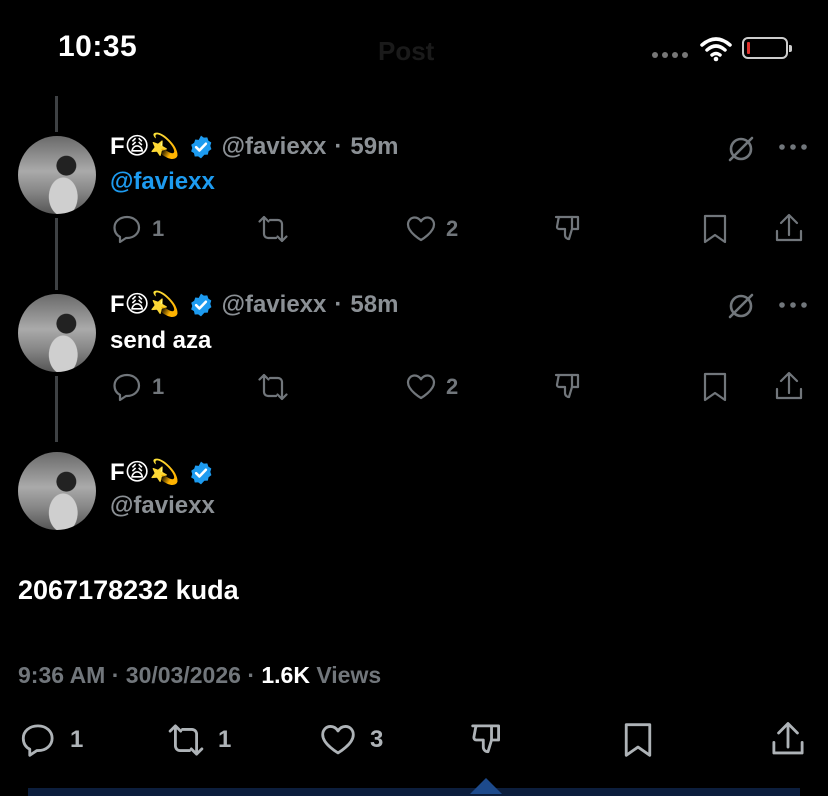 This screenshot has height=796, width=828. What do you see at coordinates (767, 48) in the screenshot?
I see `battery-icon` at bounding box center [767, 48].